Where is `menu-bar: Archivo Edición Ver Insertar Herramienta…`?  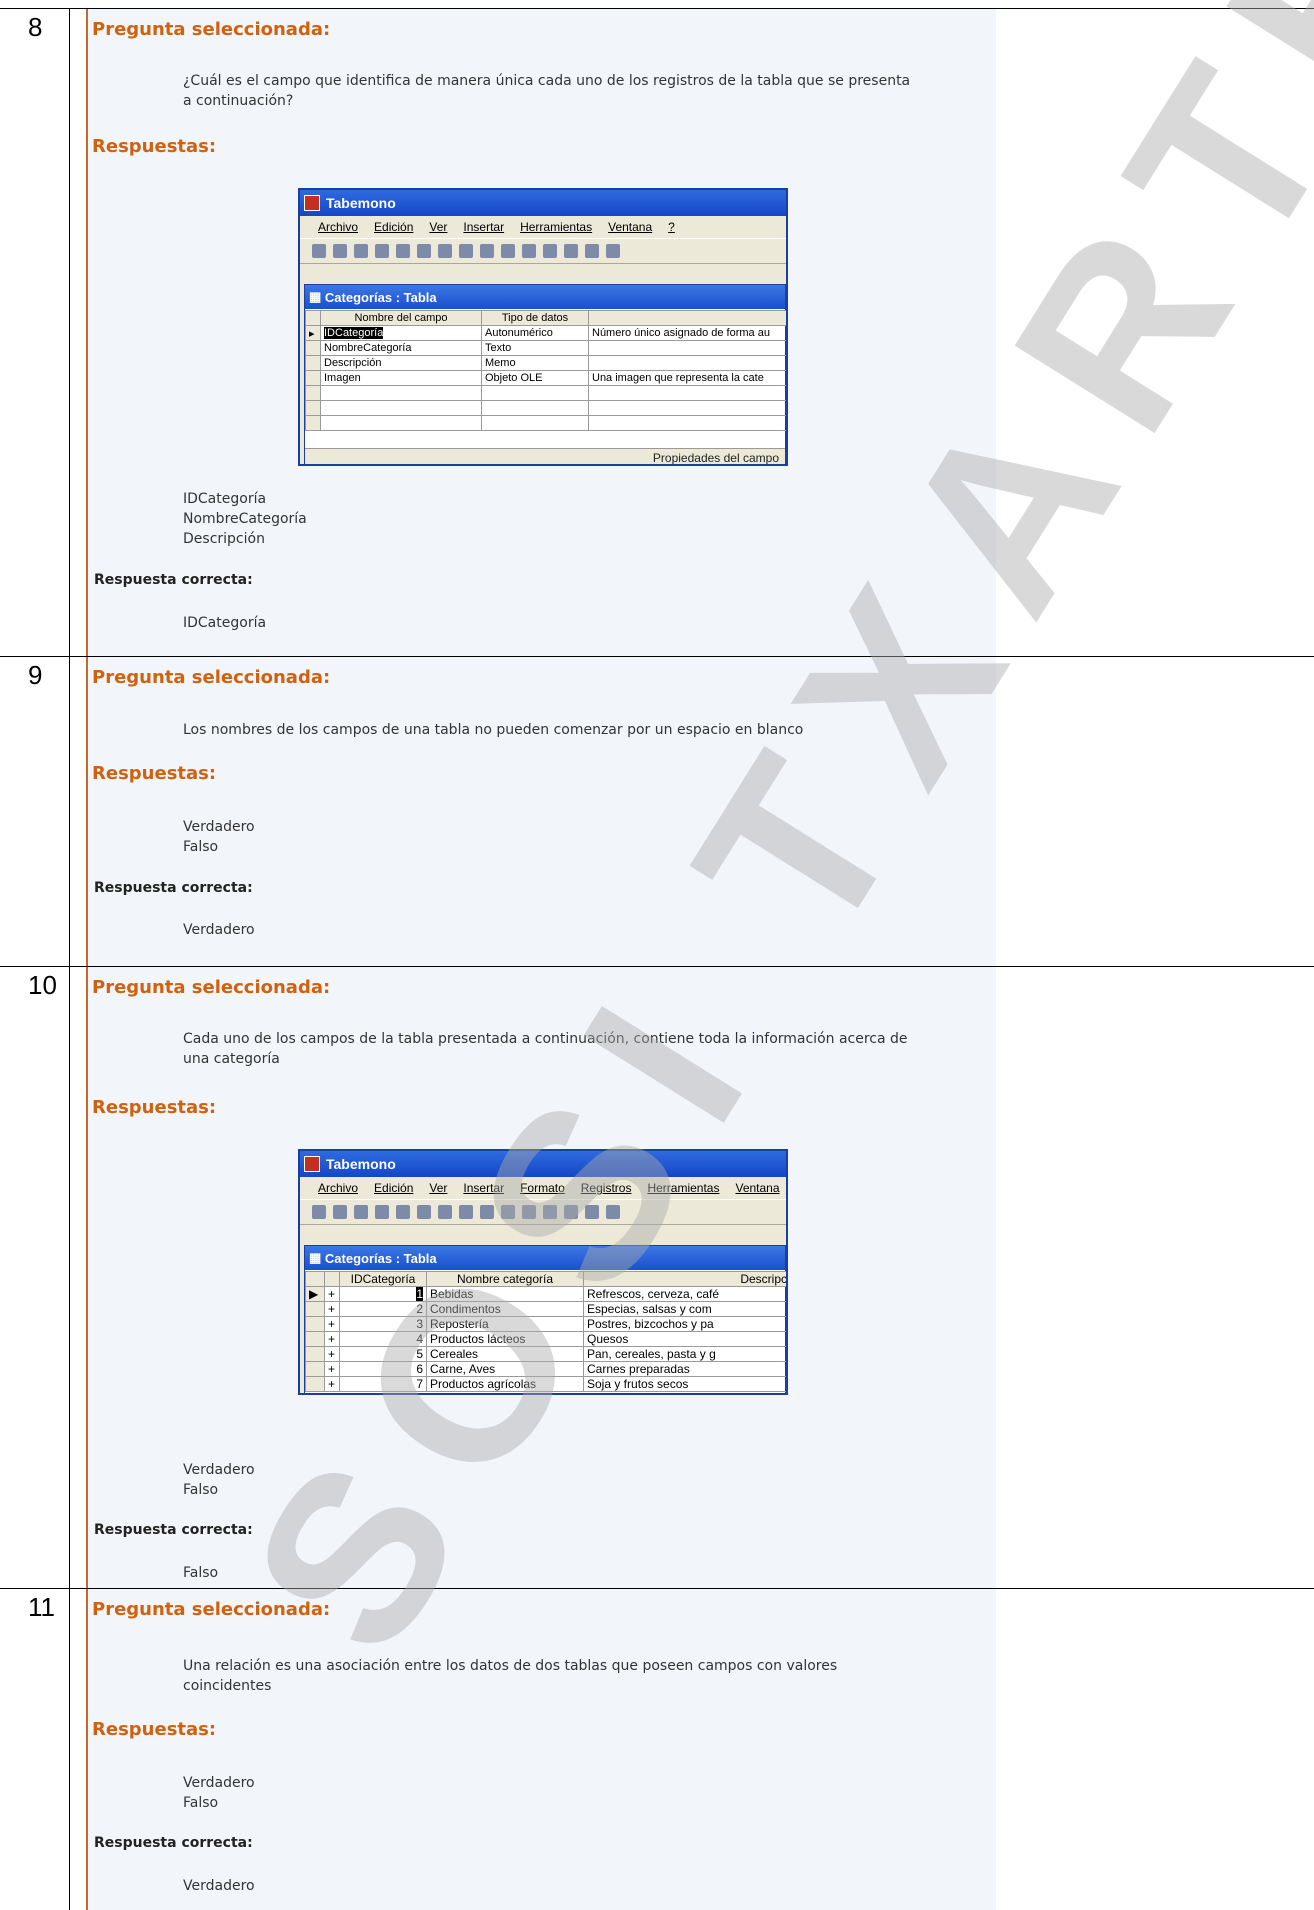 menu-bar: Archivo Edición Ver Insertar Herramienta… is located at coordinates (543, 227).